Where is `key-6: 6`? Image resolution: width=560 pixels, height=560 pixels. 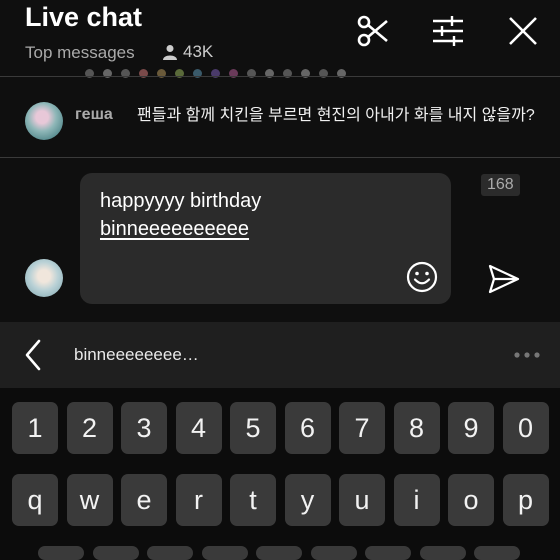 key-6: 6 is located at coordinates (307, 428).